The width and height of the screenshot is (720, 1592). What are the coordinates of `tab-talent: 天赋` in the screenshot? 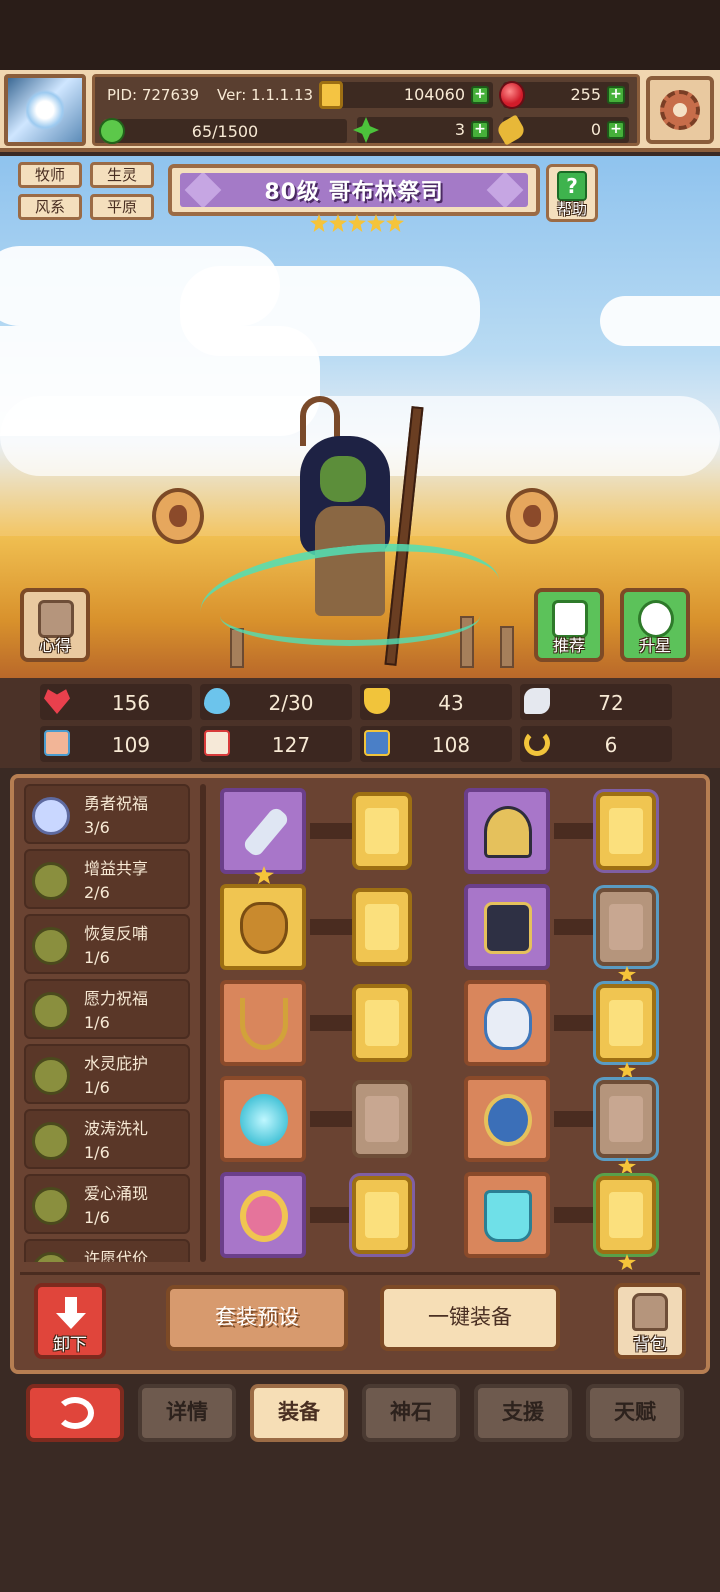 It's located at (635, 1413).